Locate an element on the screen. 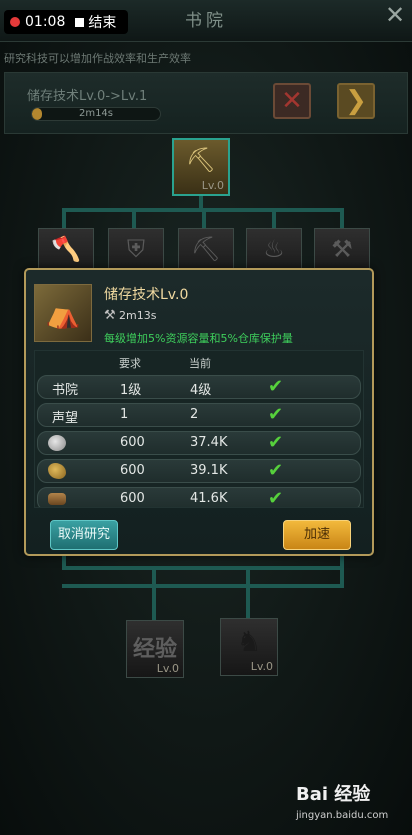  horse-icon: ♞ is located at coordinates (249, 641).